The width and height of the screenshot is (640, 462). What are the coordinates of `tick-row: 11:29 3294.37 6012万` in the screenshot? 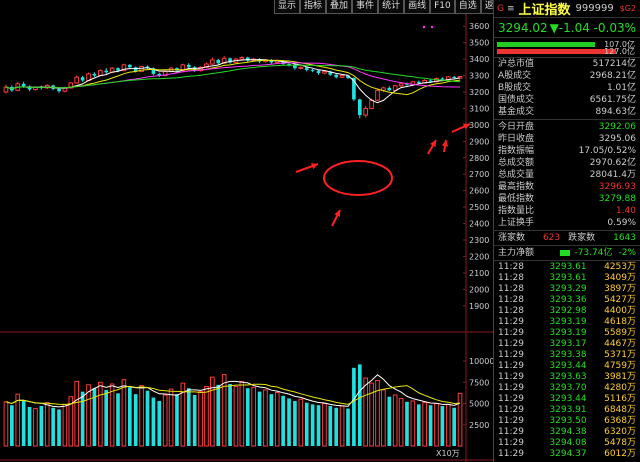 It's located at (567, 454).